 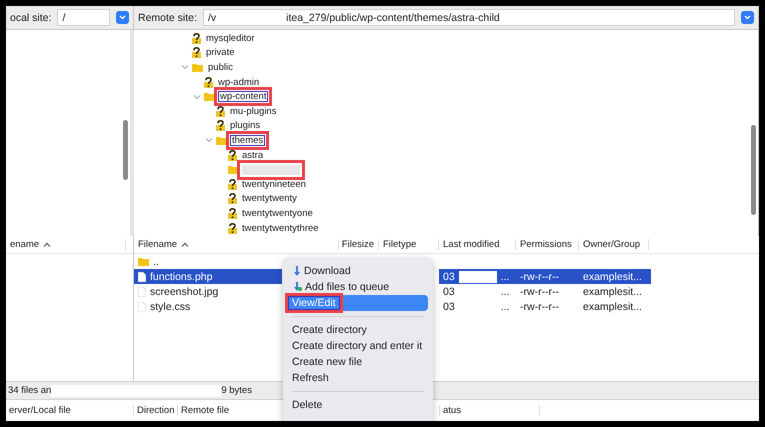 I want to click on tree-item: public, so click(x=220, y=67).